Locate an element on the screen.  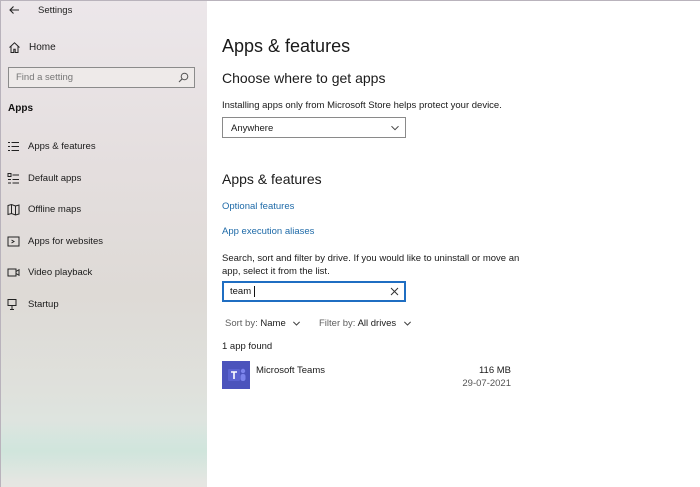
app-search-field is located at coordinates (314, 291).